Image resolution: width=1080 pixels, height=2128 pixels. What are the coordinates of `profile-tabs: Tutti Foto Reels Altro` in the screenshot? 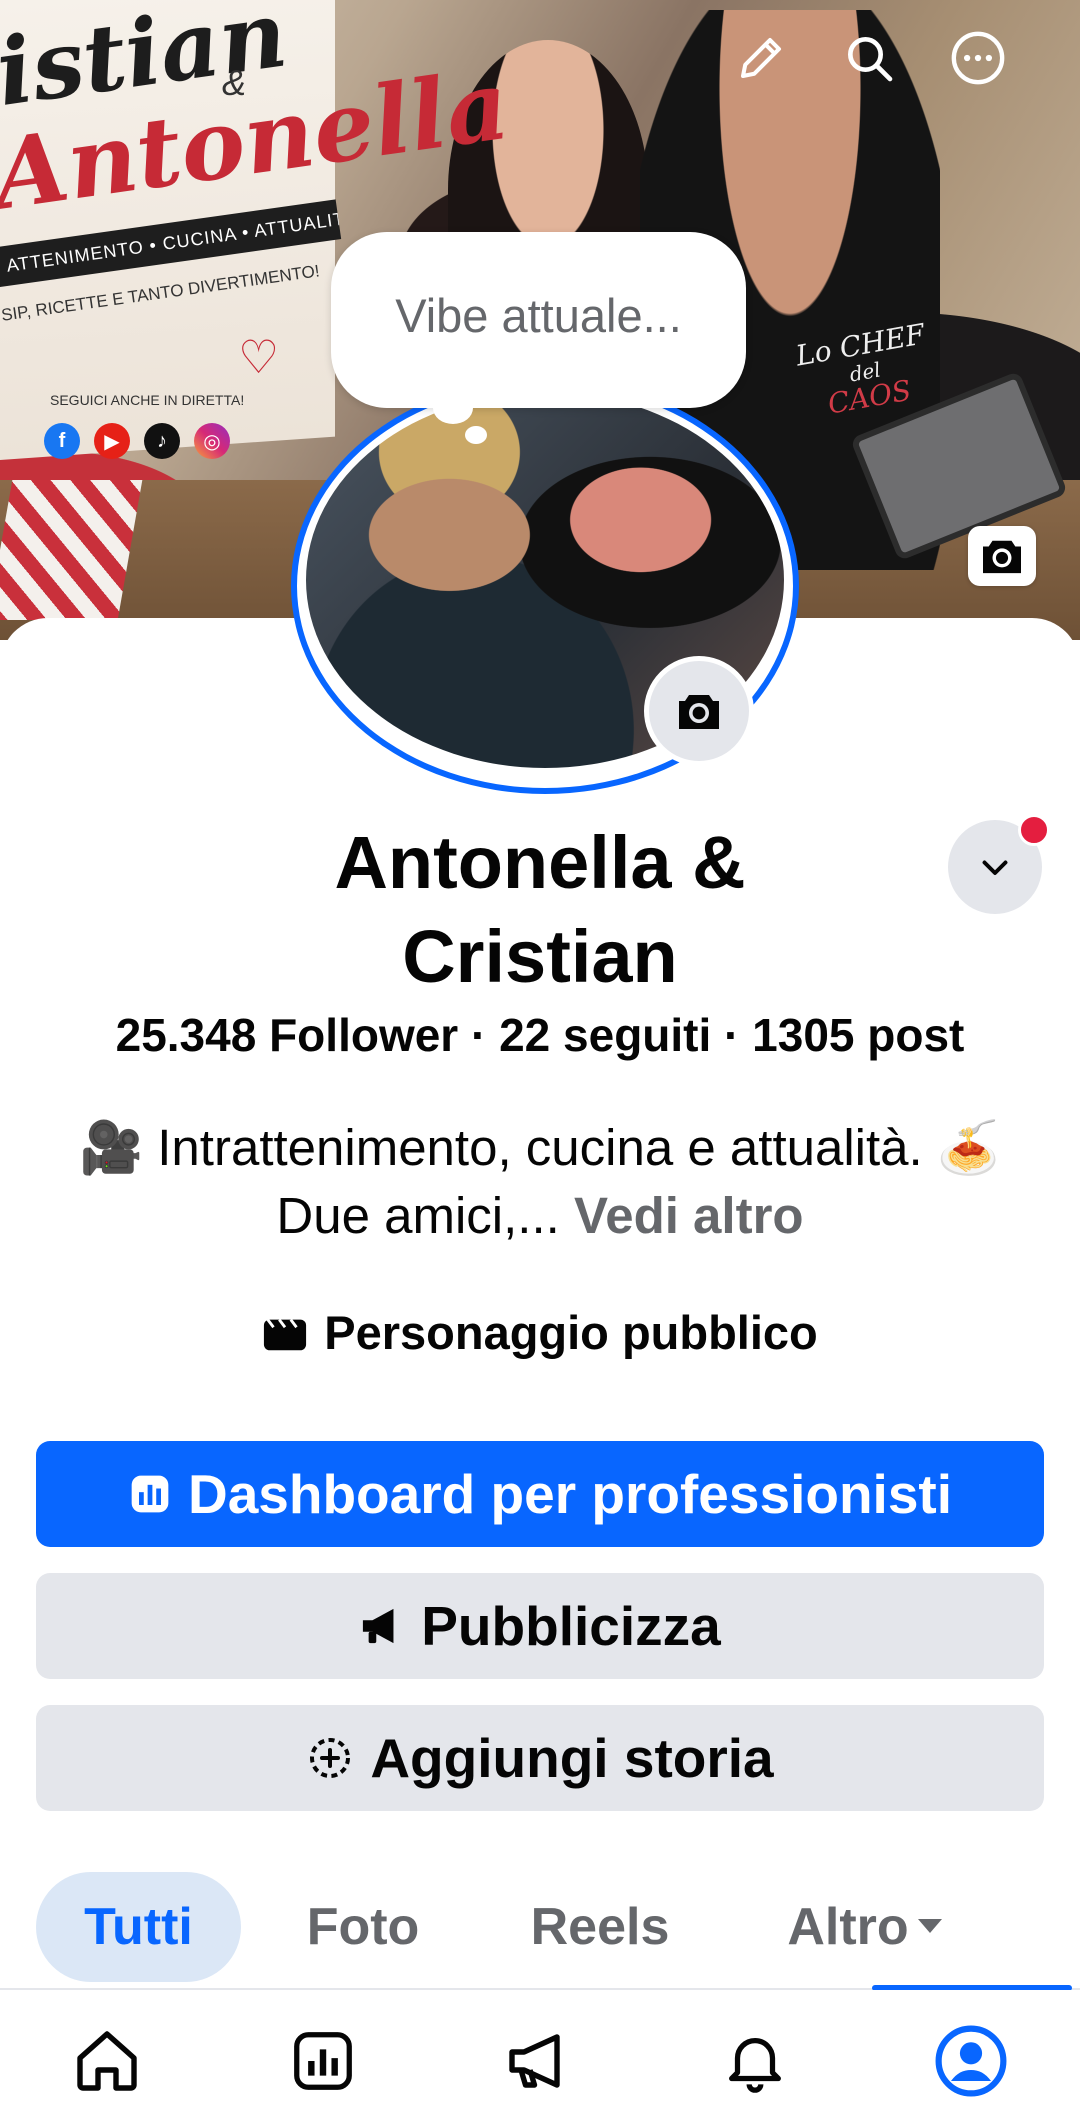 It's located at (540, 1927).